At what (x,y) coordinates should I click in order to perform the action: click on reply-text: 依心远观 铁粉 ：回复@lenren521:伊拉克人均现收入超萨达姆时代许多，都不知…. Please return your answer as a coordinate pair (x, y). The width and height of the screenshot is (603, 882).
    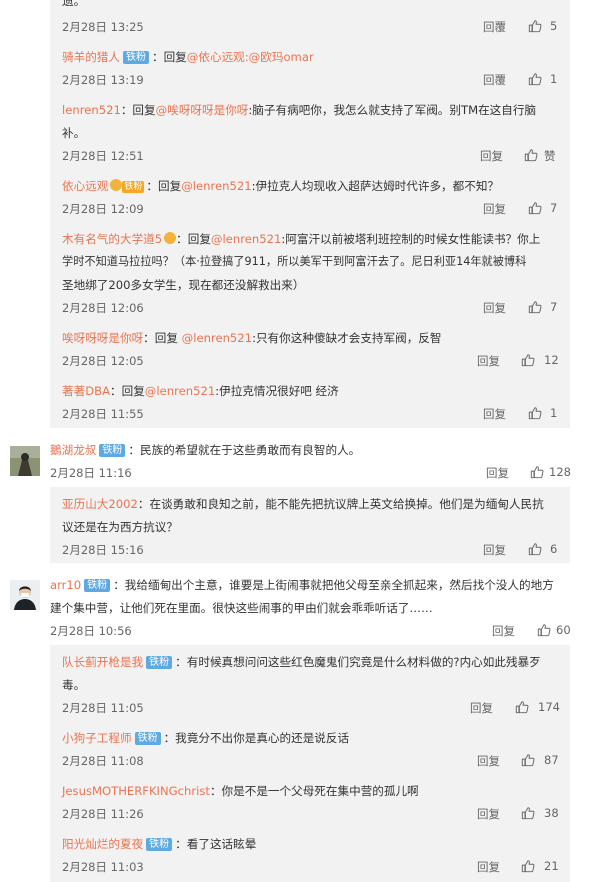
    Looking at the image, I should click on (281, 186).